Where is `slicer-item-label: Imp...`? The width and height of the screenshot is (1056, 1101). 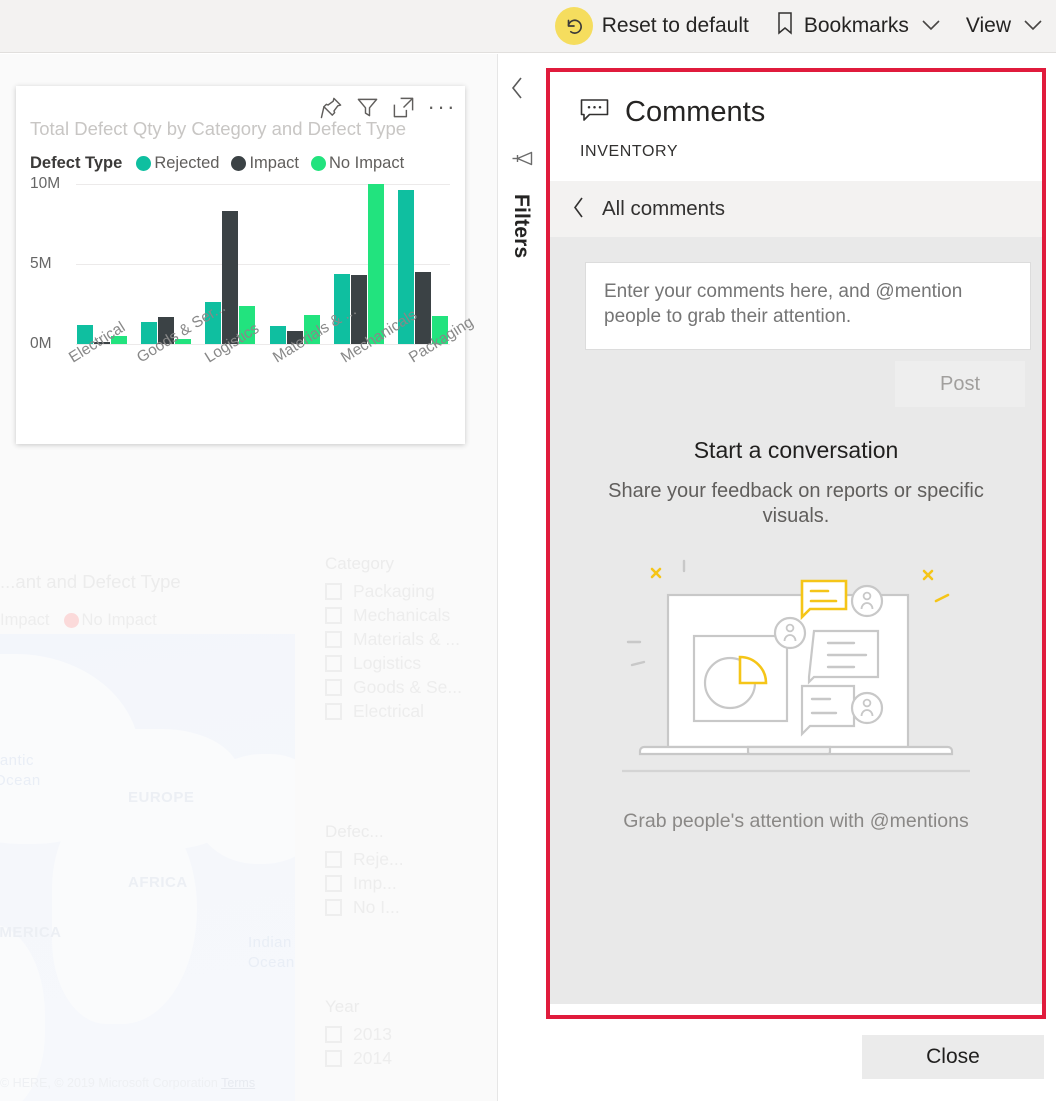 slicer-item-label: Imp... is located at coordinates (375, 883).